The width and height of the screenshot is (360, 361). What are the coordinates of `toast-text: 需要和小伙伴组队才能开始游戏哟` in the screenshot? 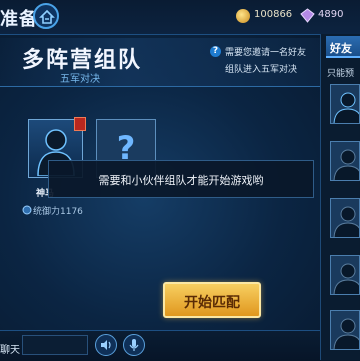 It's located at (181, 180).